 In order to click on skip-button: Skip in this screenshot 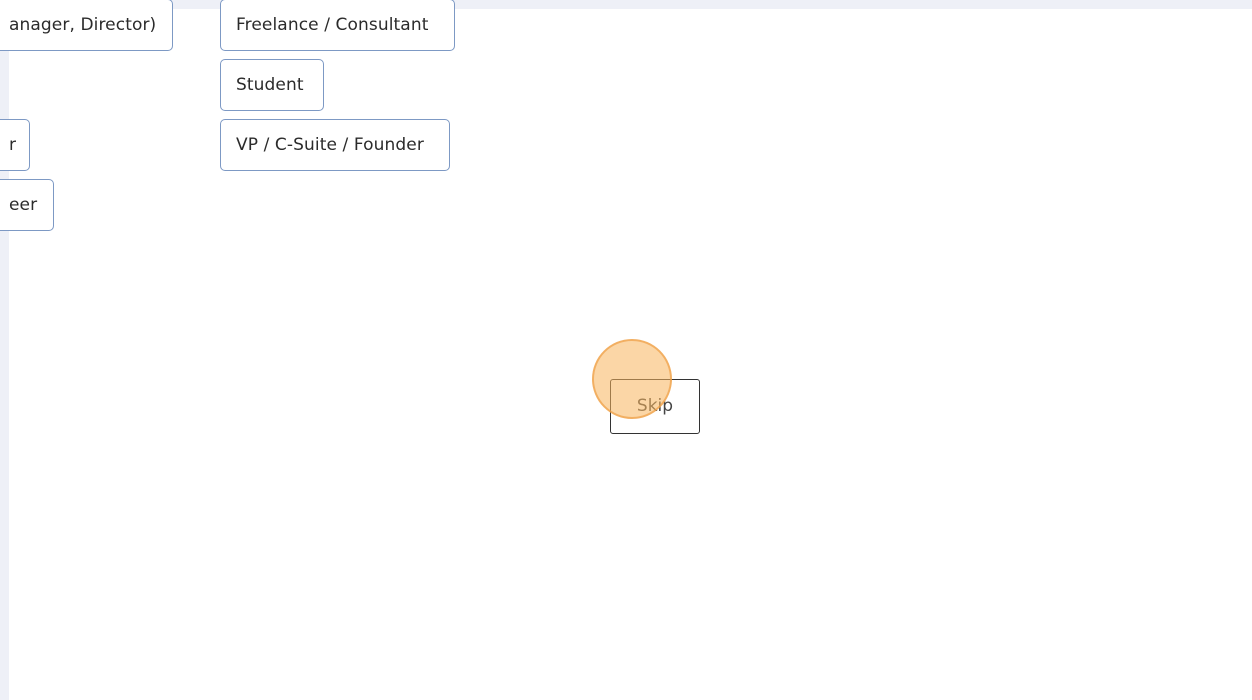, I will do `click(655, 406)`.